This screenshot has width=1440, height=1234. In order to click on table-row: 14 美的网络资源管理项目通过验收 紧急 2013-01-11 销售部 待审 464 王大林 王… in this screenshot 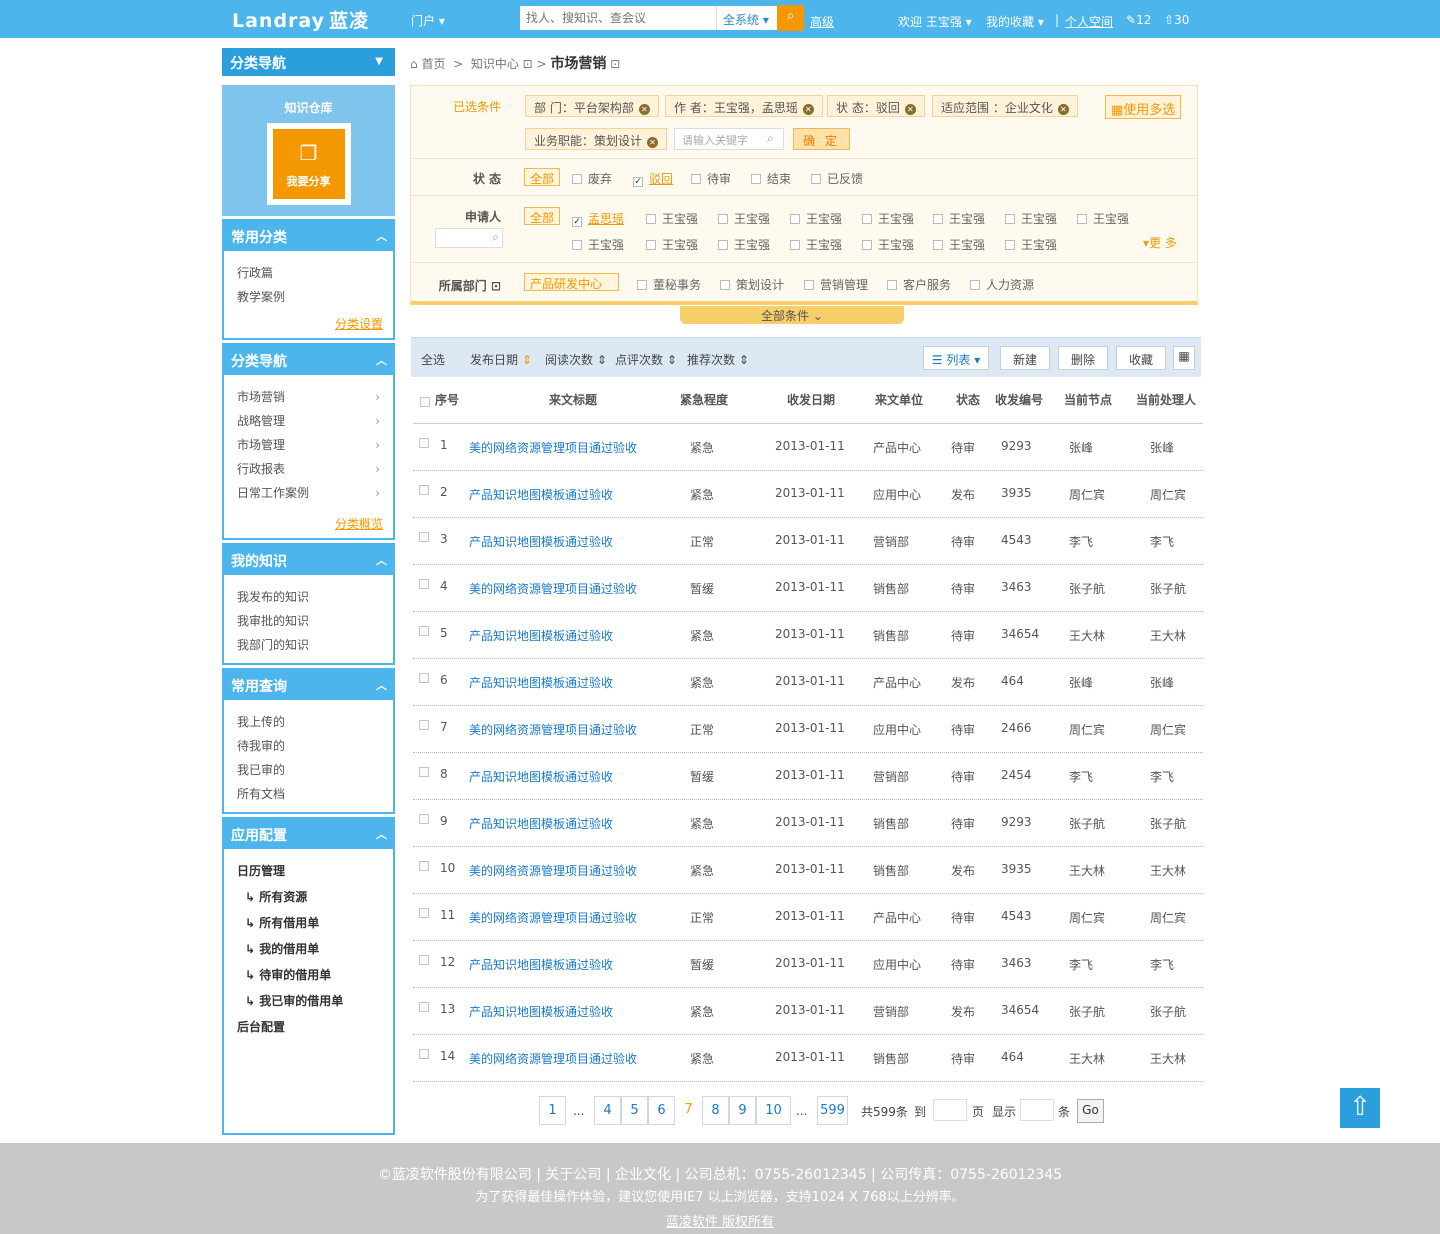, I will do `click(808, 1058)`.